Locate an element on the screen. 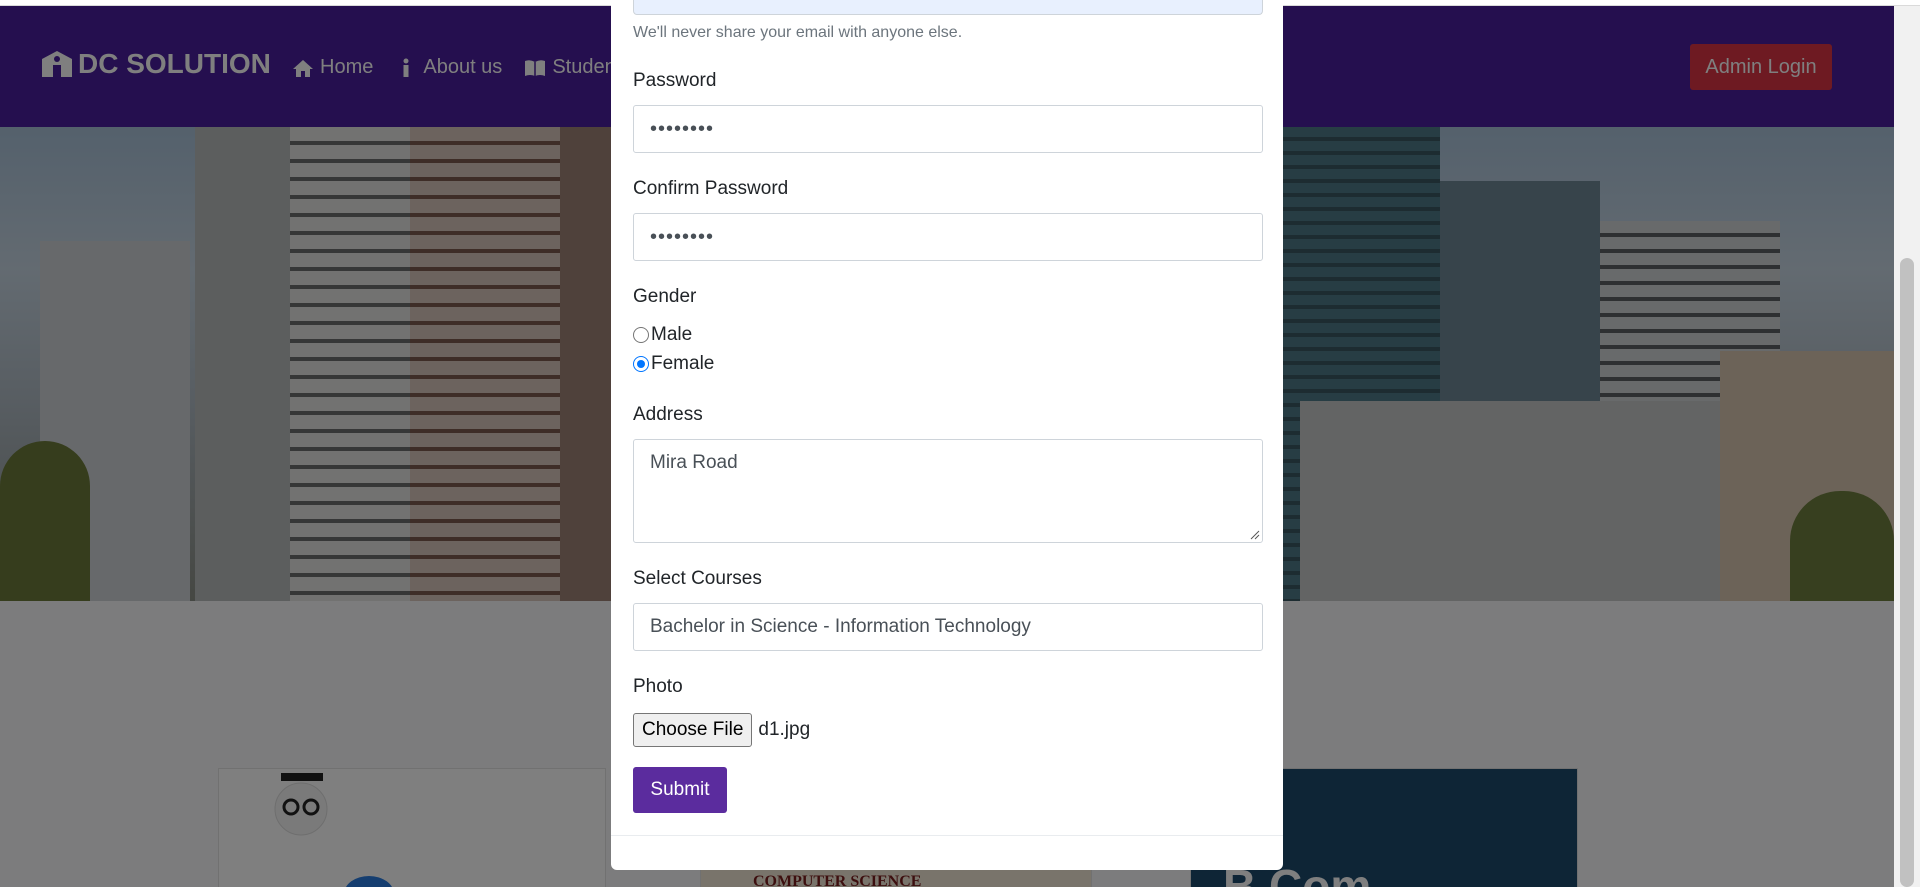  password-label: Password is located at coordinates (675, 80).